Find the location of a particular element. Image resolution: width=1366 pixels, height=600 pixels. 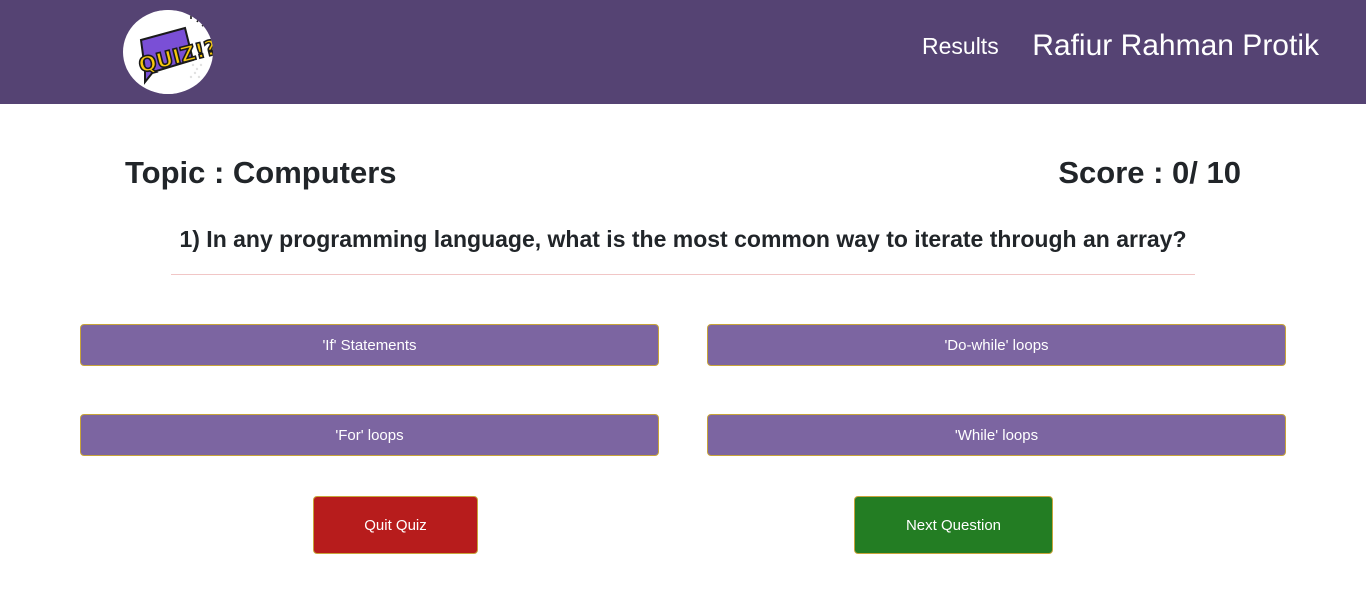

option-button-2: 'Do-while' loops is located at coordinates (996, 345).